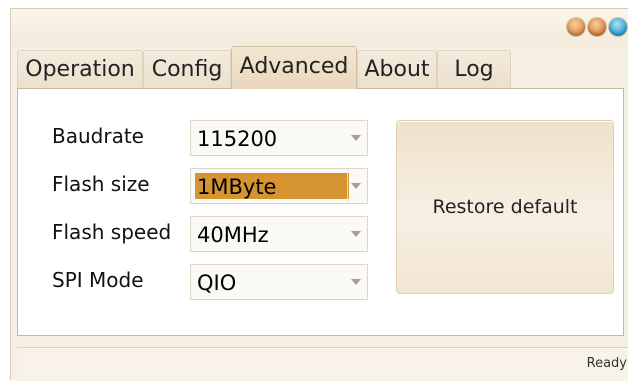 The image size is (628, 381). What do you see at coordinates (322, 364) in the screenshot?
I see `status-bar: Ready` at bounding box center [322, 364].